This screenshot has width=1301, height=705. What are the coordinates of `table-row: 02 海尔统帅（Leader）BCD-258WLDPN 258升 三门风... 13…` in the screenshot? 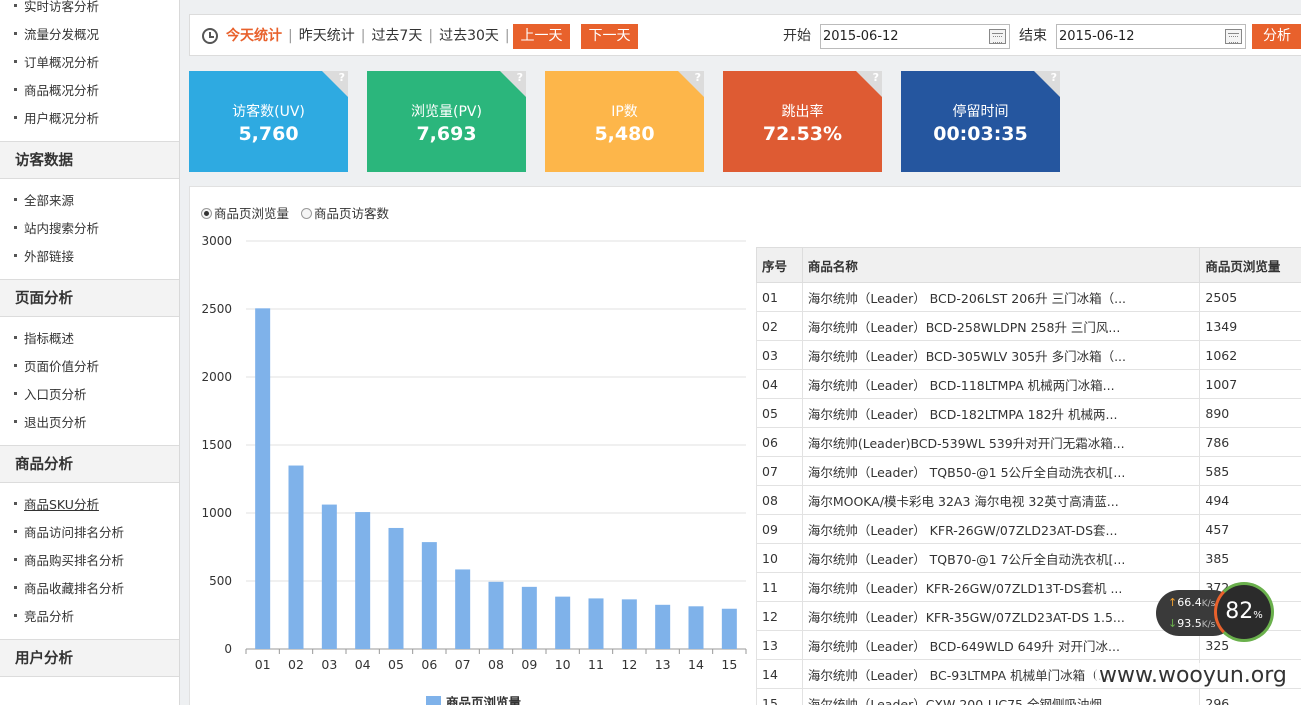 It's located at (1028, 326).